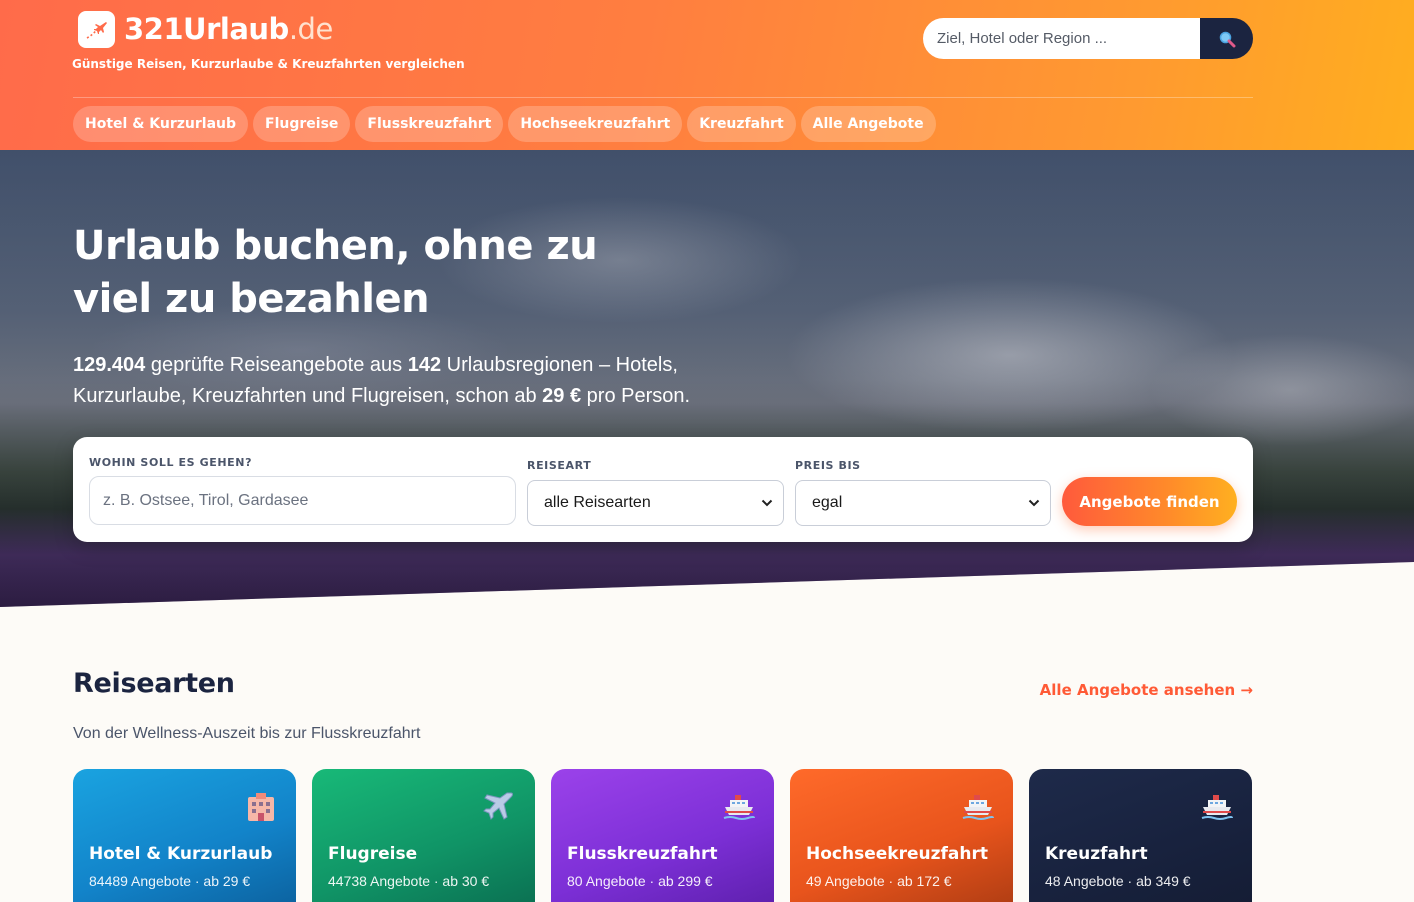 Image resolution: width=1414 pixels, height=902 pixels. I want to click on nav-item-alle-angebote: Alle Angebote, so click(868, 124).